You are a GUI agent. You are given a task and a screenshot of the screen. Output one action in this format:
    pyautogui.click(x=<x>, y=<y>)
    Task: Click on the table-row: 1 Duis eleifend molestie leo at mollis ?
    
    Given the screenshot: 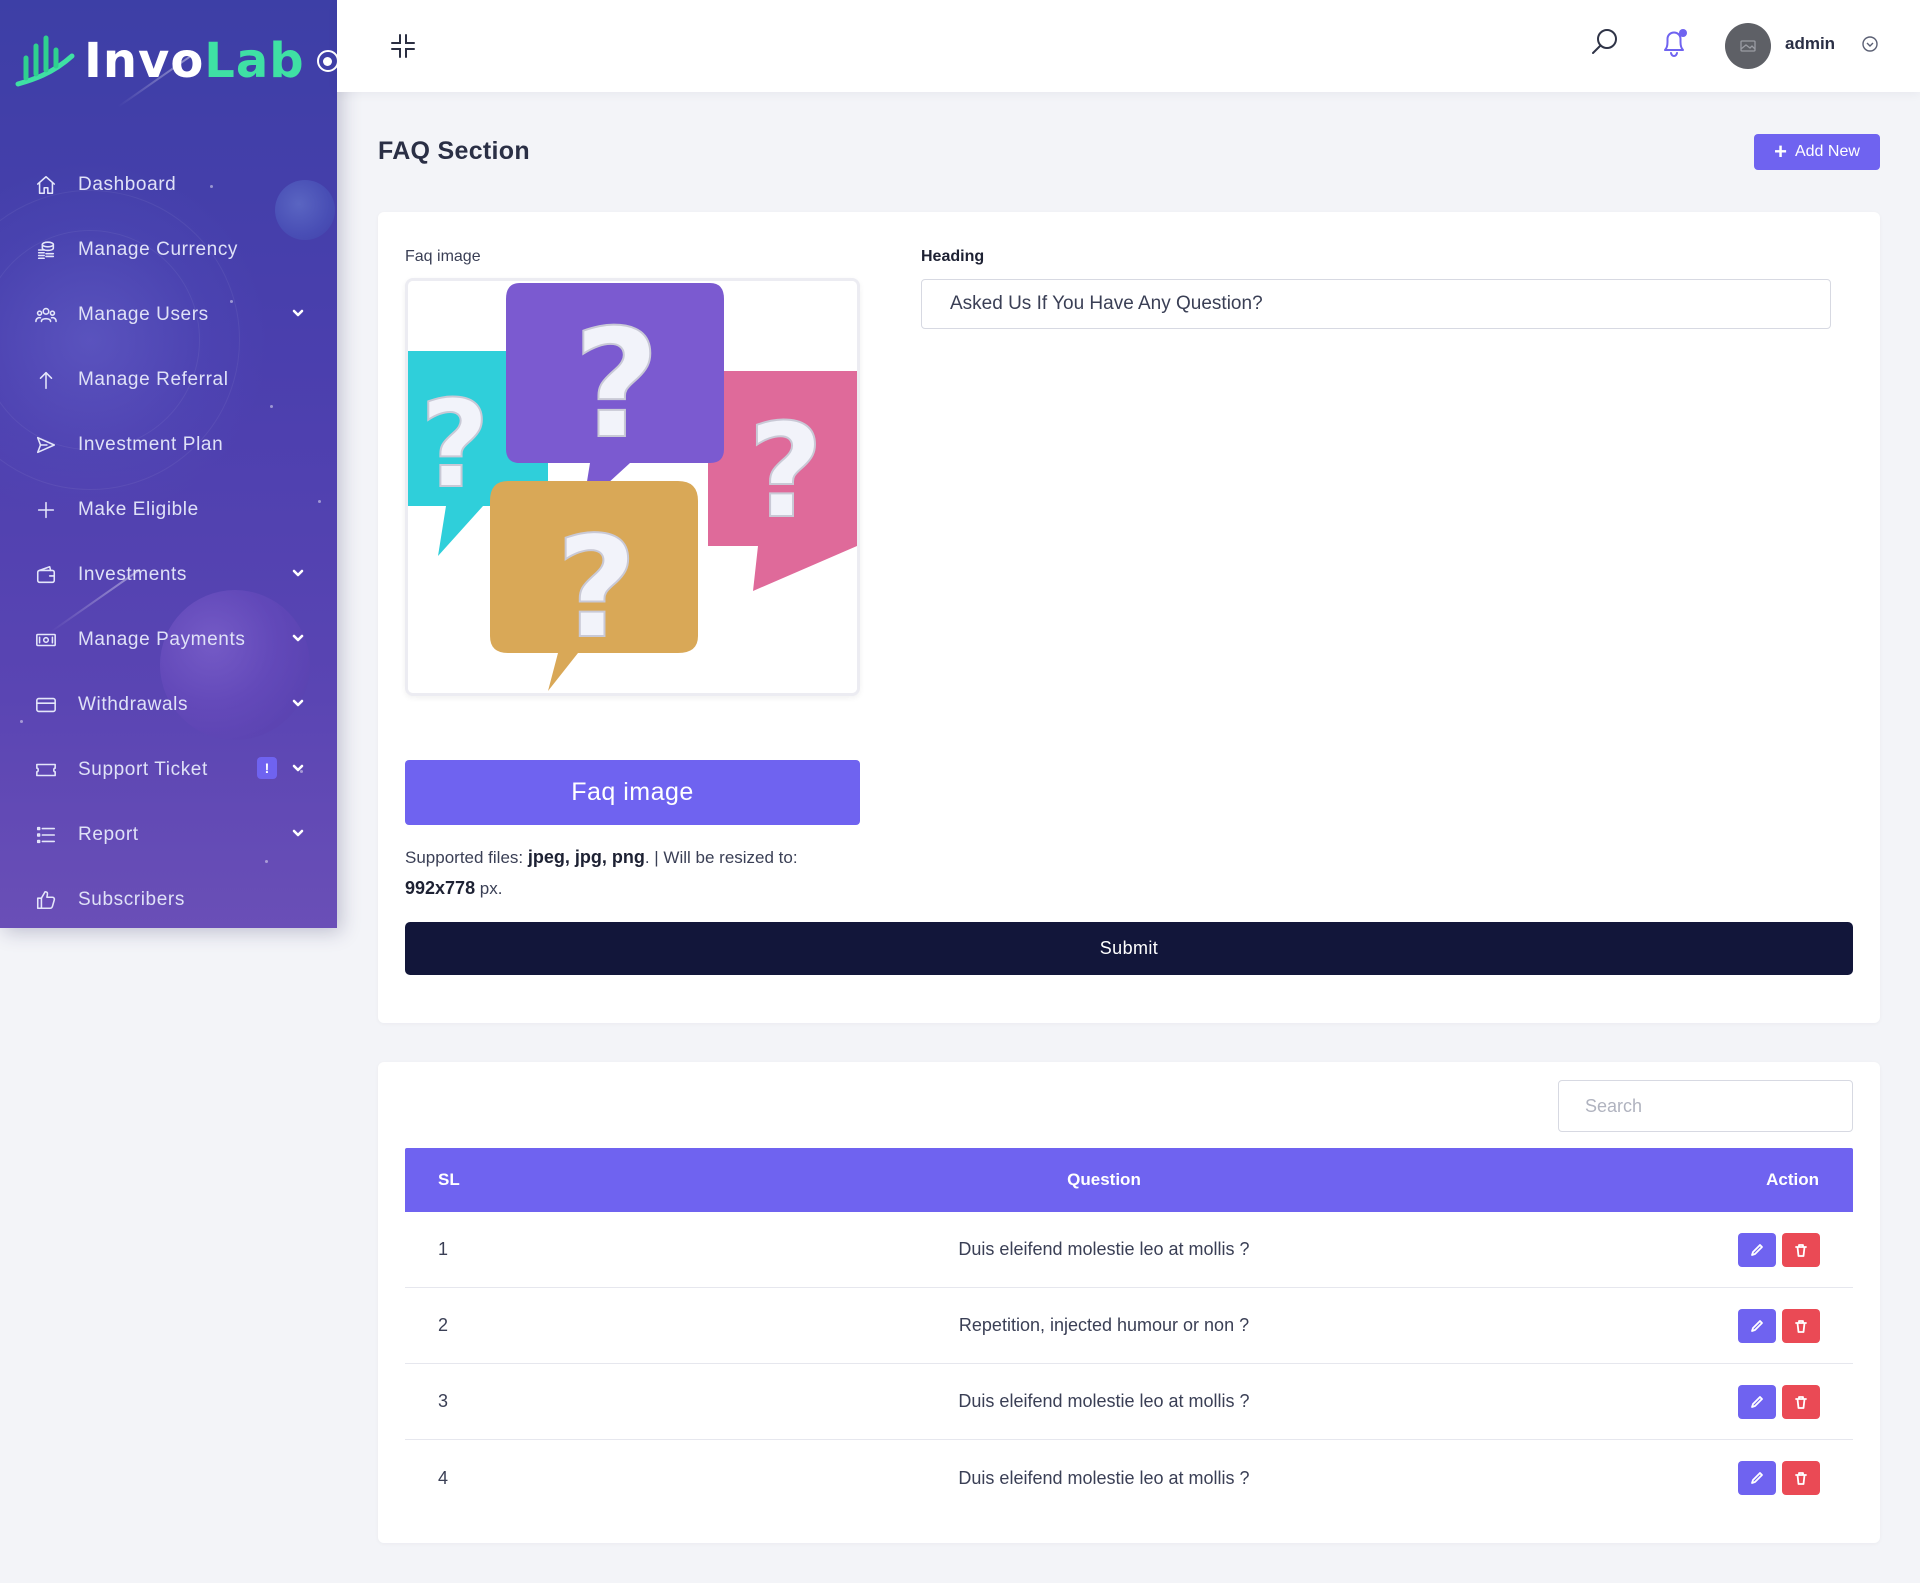 What is the action you would take?
    pyautogui.click(x=1129, y=1250)
    